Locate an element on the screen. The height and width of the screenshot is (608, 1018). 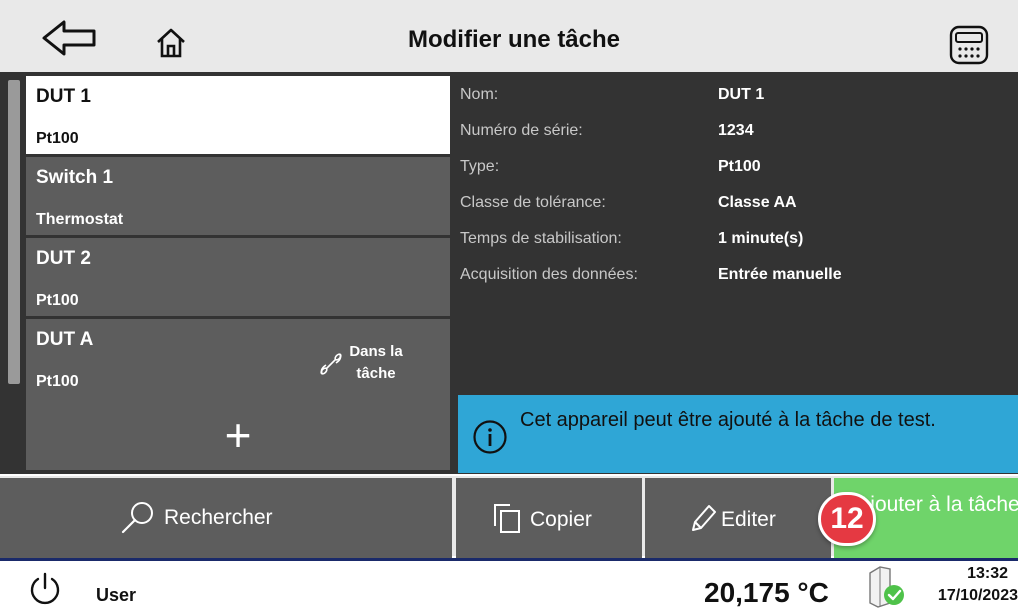
calculator-icon is located at coordinates (969, 45).